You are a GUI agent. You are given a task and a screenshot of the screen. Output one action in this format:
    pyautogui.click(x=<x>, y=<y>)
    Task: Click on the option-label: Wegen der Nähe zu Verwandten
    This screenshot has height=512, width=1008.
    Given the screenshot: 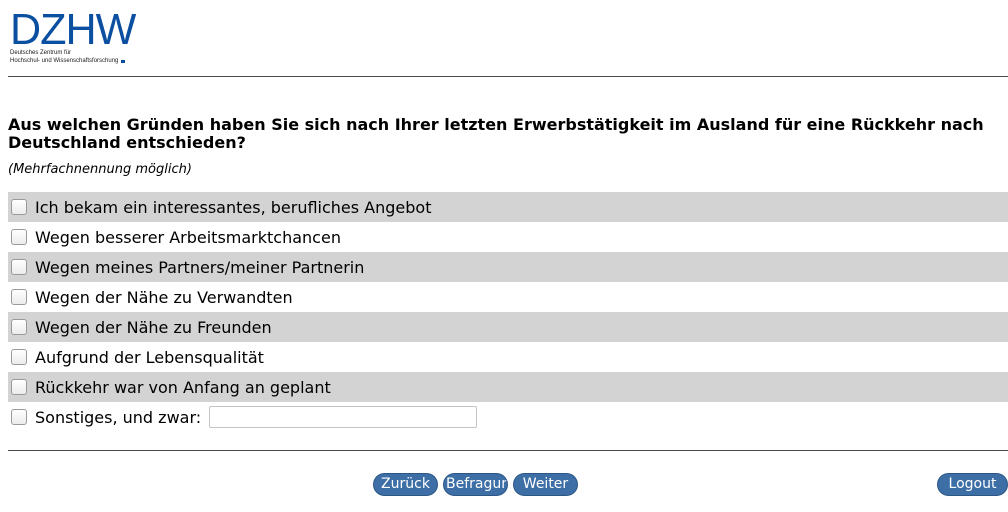 What is the action you would take?
    pyautogui.click(x=164, y=297)
    